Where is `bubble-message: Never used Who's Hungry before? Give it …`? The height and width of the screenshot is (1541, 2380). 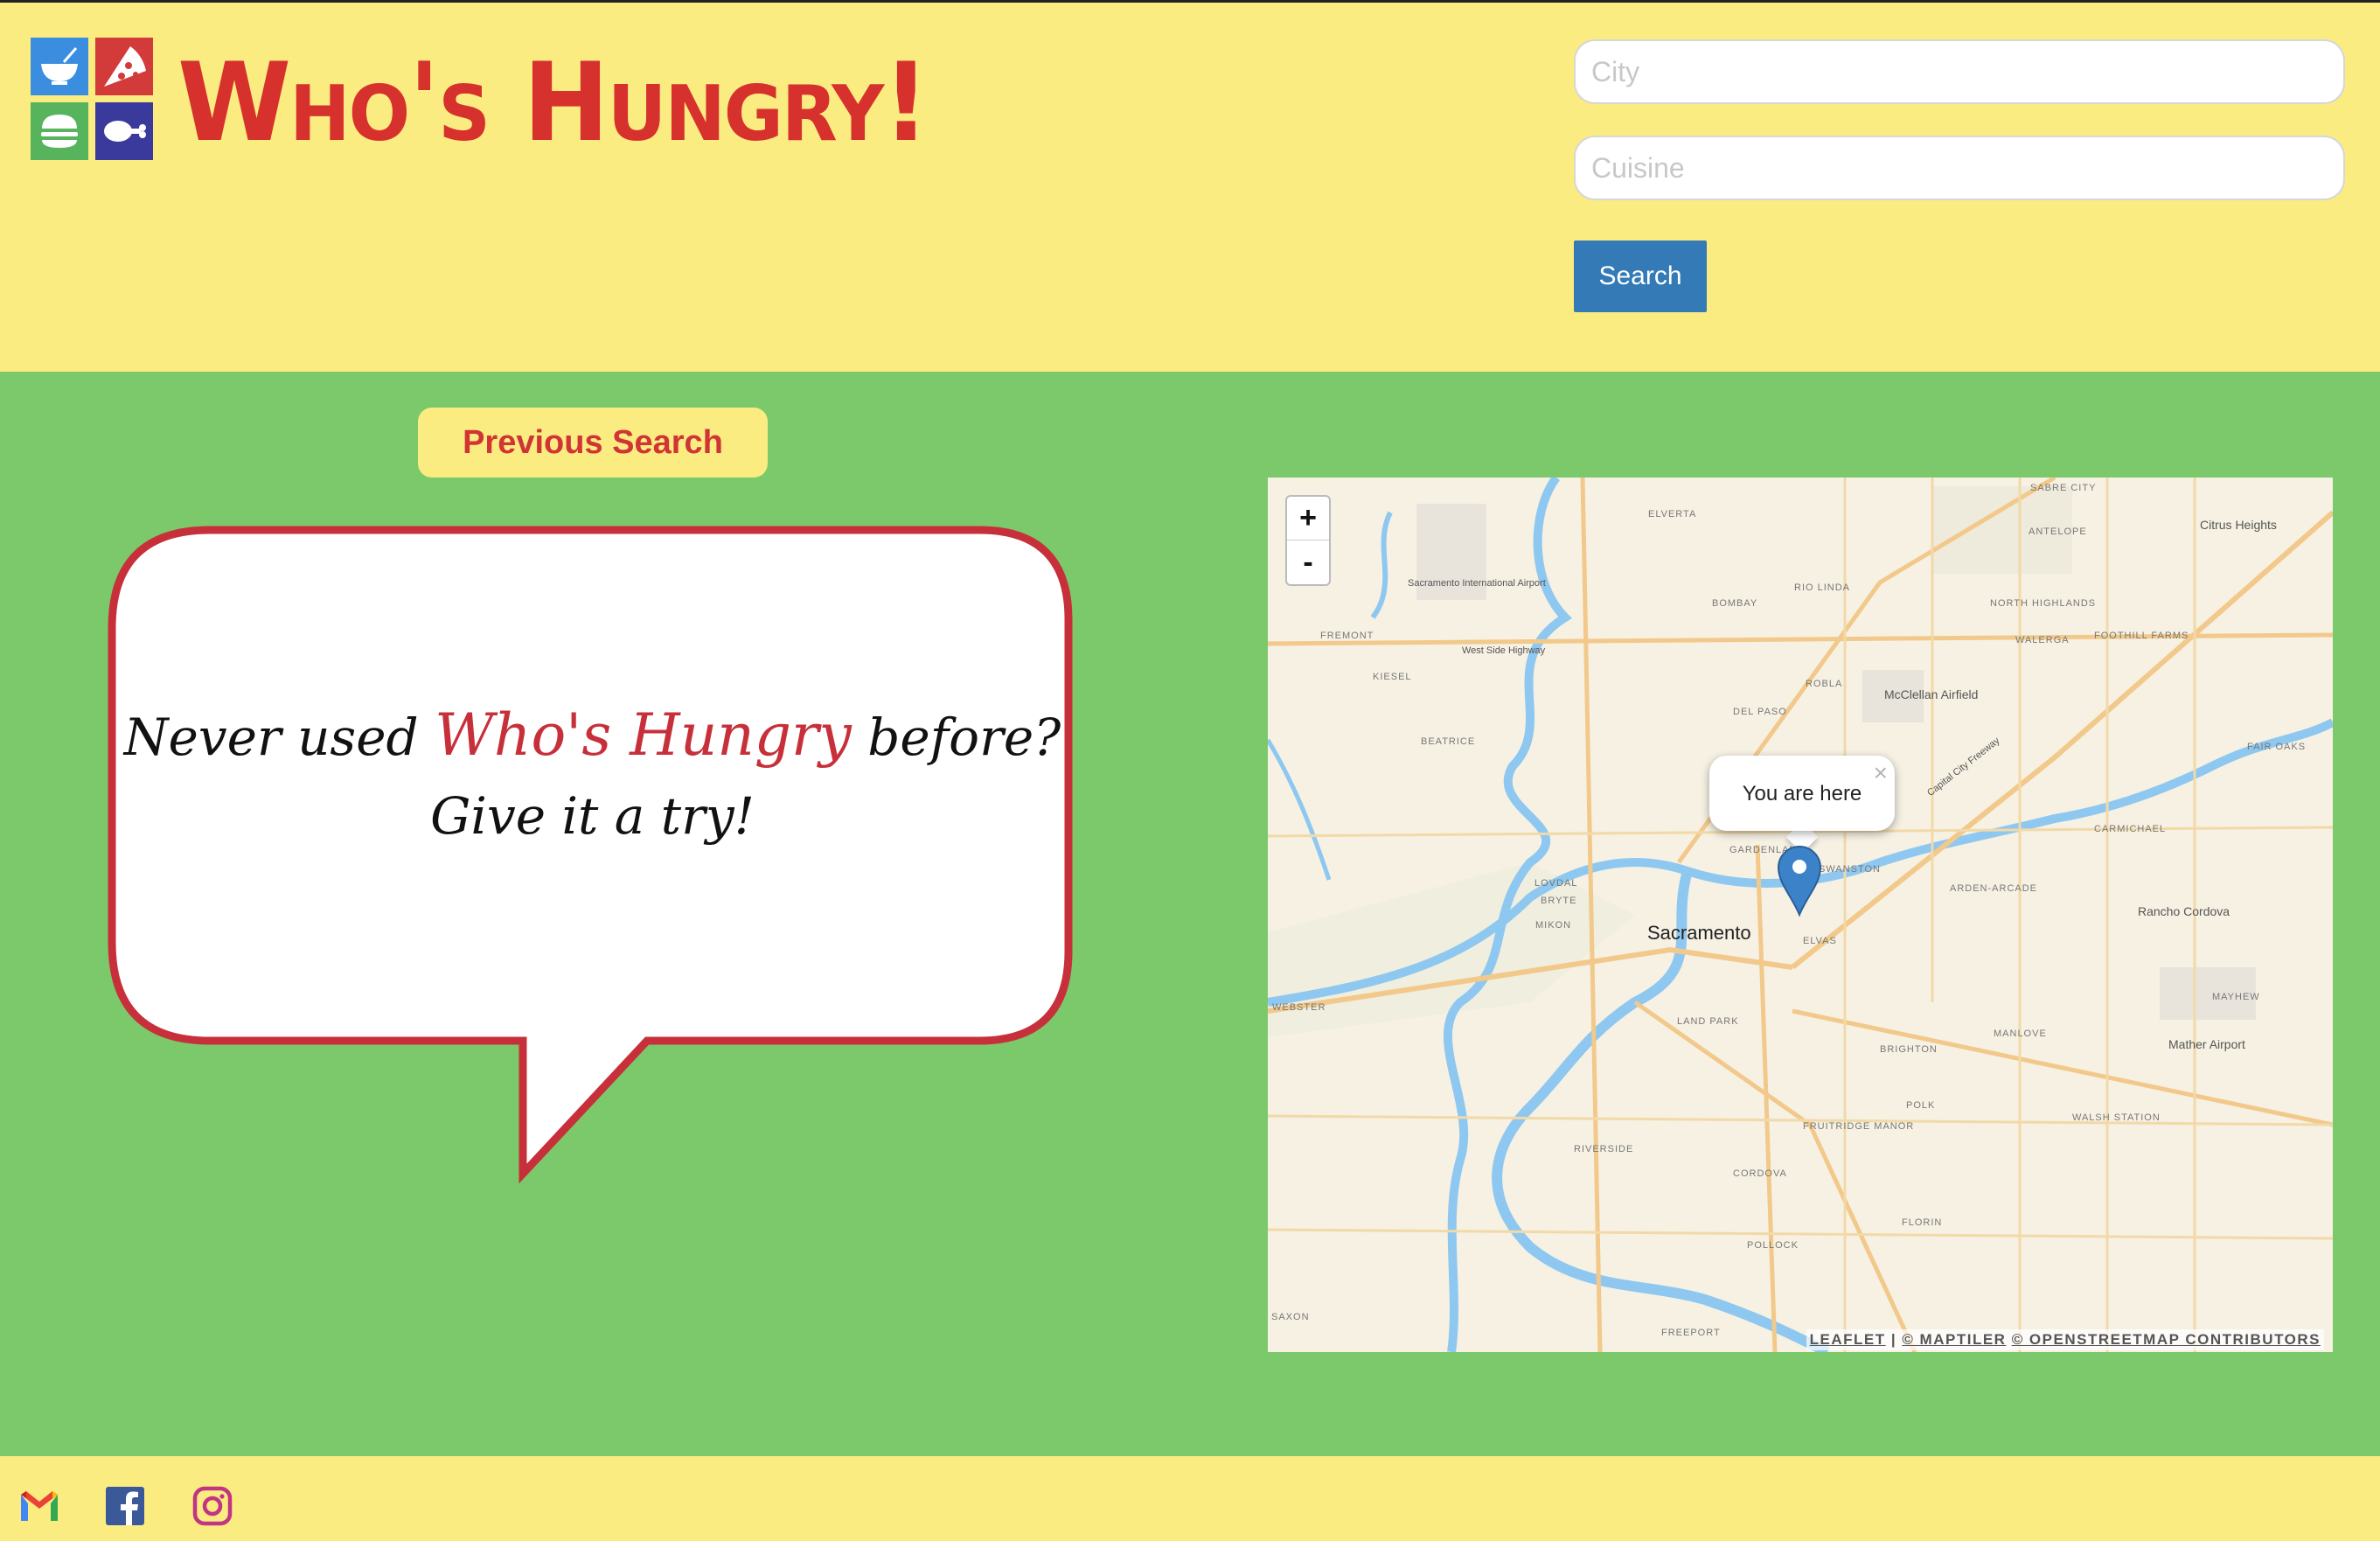
bubble-message: Never used Who's Hungry before? Give it … is located at coordinates (592, 773).